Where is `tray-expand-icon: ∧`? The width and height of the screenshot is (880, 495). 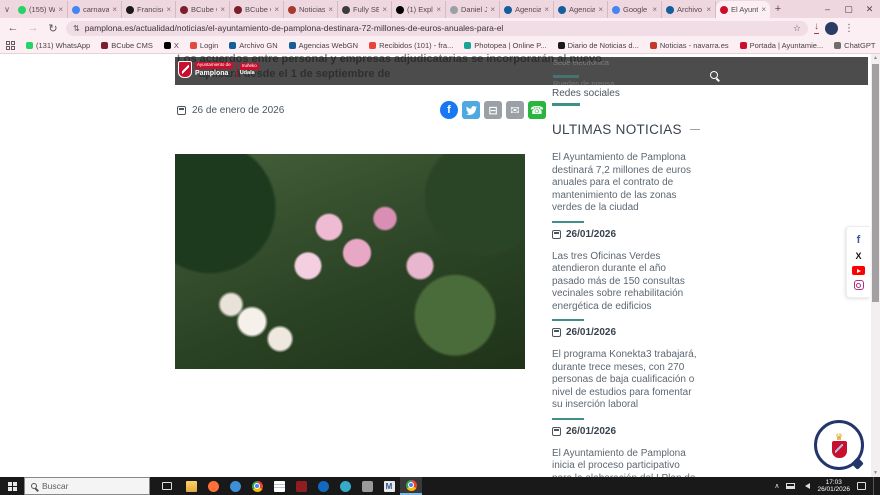 tray-expand-icon: ∧ is located at coordinates (776, 486).